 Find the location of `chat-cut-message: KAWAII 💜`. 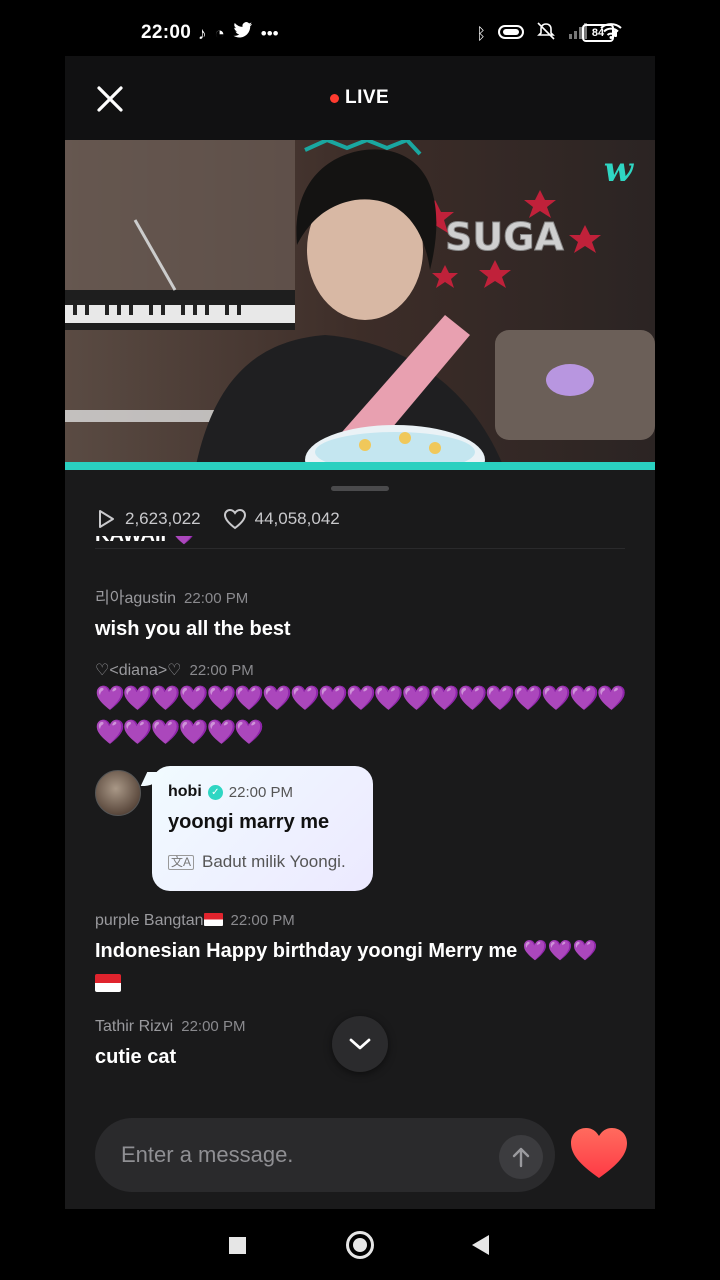

chat-cut-message: KAWAII 💜 is located at coordinates (146, 547).